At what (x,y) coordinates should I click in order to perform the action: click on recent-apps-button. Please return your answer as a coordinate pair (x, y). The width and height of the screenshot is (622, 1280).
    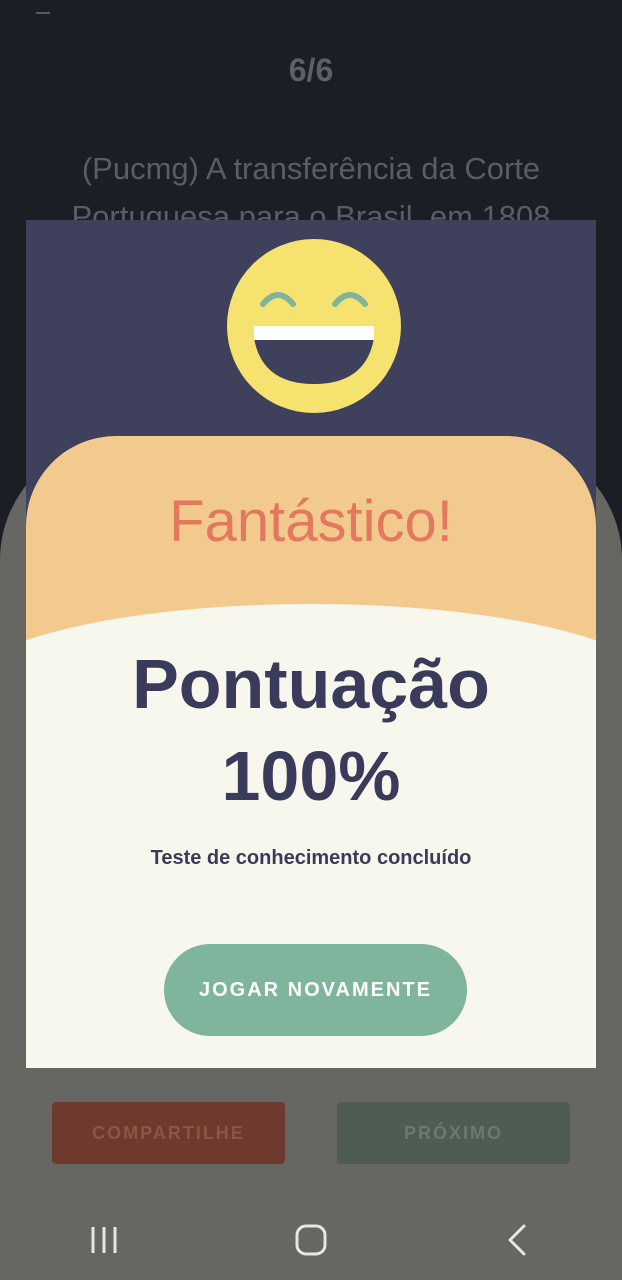
    Looking at the image, I should click on (104, 1240).